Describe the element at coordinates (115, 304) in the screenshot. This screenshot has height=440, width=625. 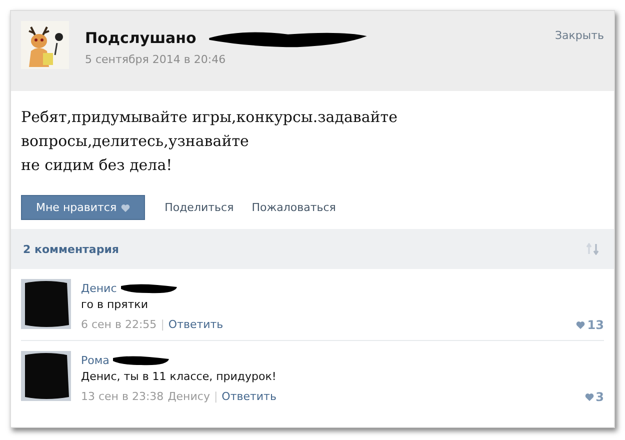
I see `comment-text: го в прятки` at that location.